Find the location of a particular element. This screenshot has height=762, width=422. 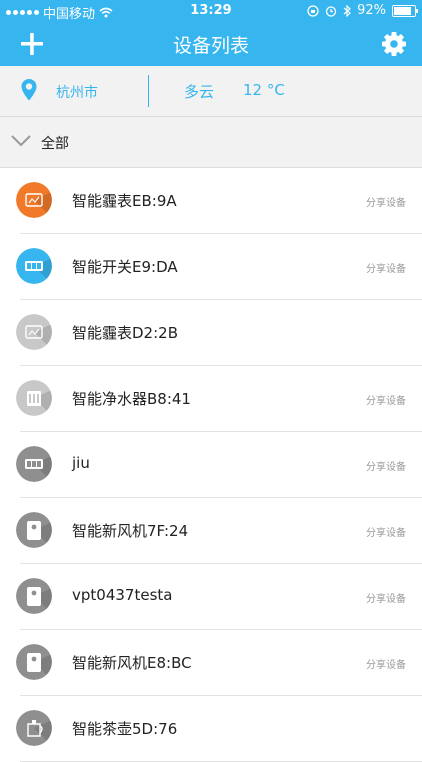

group-header: 全部 is located at coordinates (211, 142).